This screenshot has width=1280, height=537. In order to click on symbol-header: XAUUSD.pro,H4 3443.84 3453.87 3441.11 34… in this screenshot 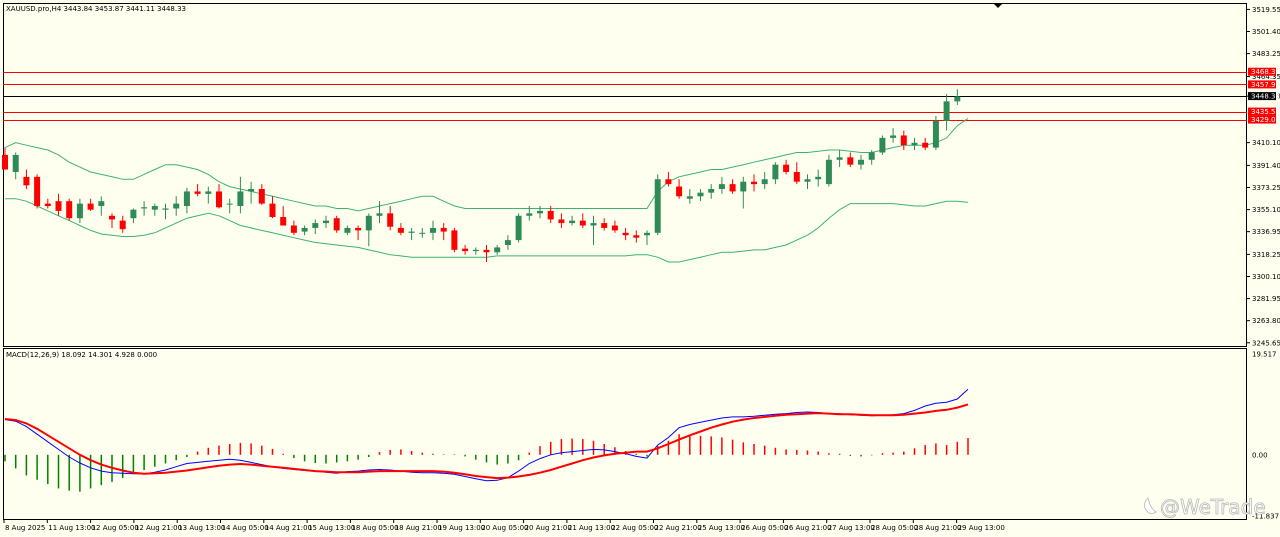, I will do `click(96, 9)`.